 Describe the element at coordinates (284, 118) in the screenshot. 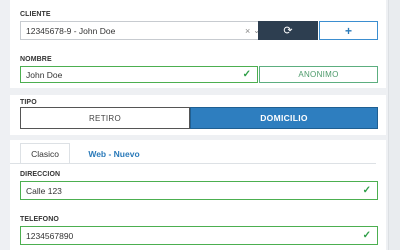

I see `domicilio-option: DOMICILIO` at that location.